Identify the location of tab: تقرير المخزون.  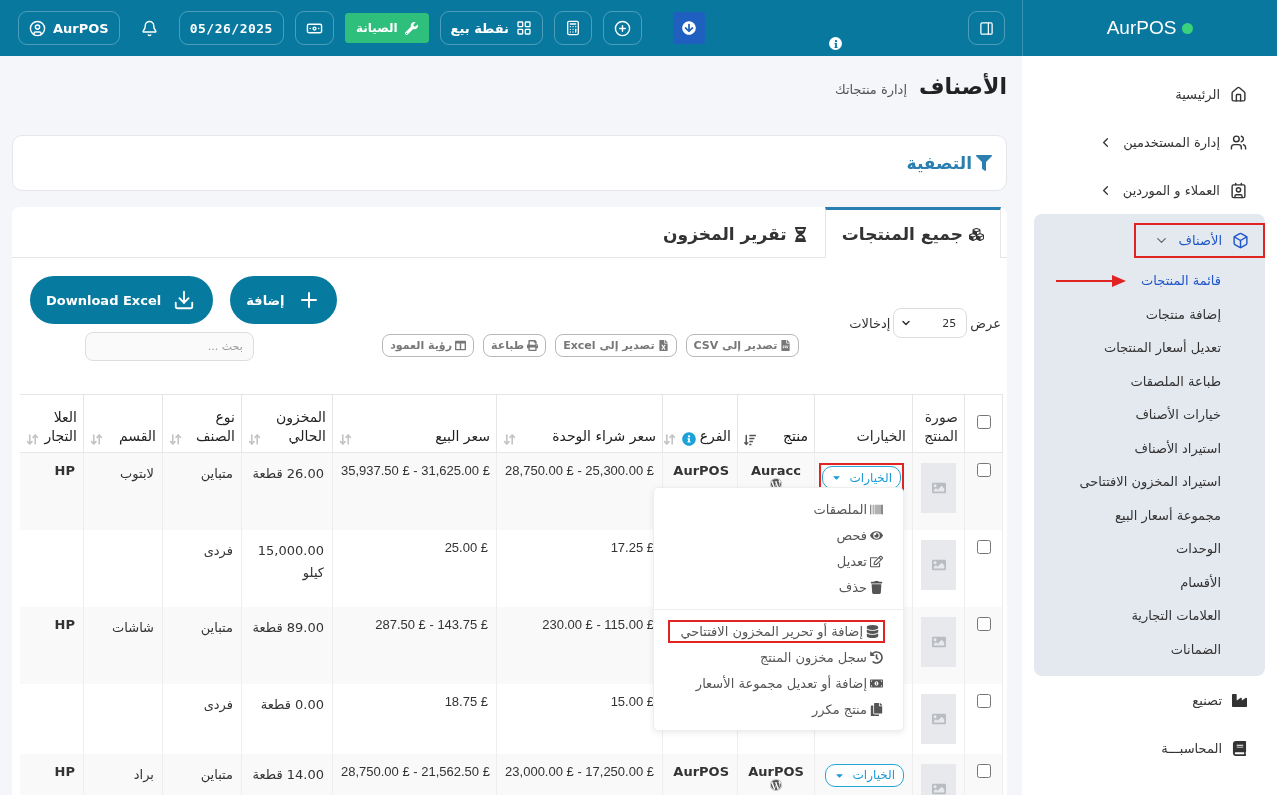
(735, 232).